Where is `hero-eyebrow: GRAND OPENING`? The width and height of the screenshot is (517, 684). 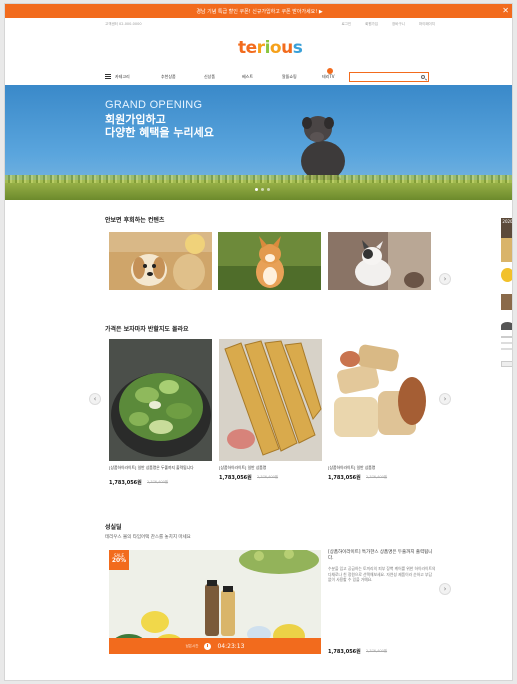 hero-eyebrow: GRAND OPENING is located at coordinates (154, 105).